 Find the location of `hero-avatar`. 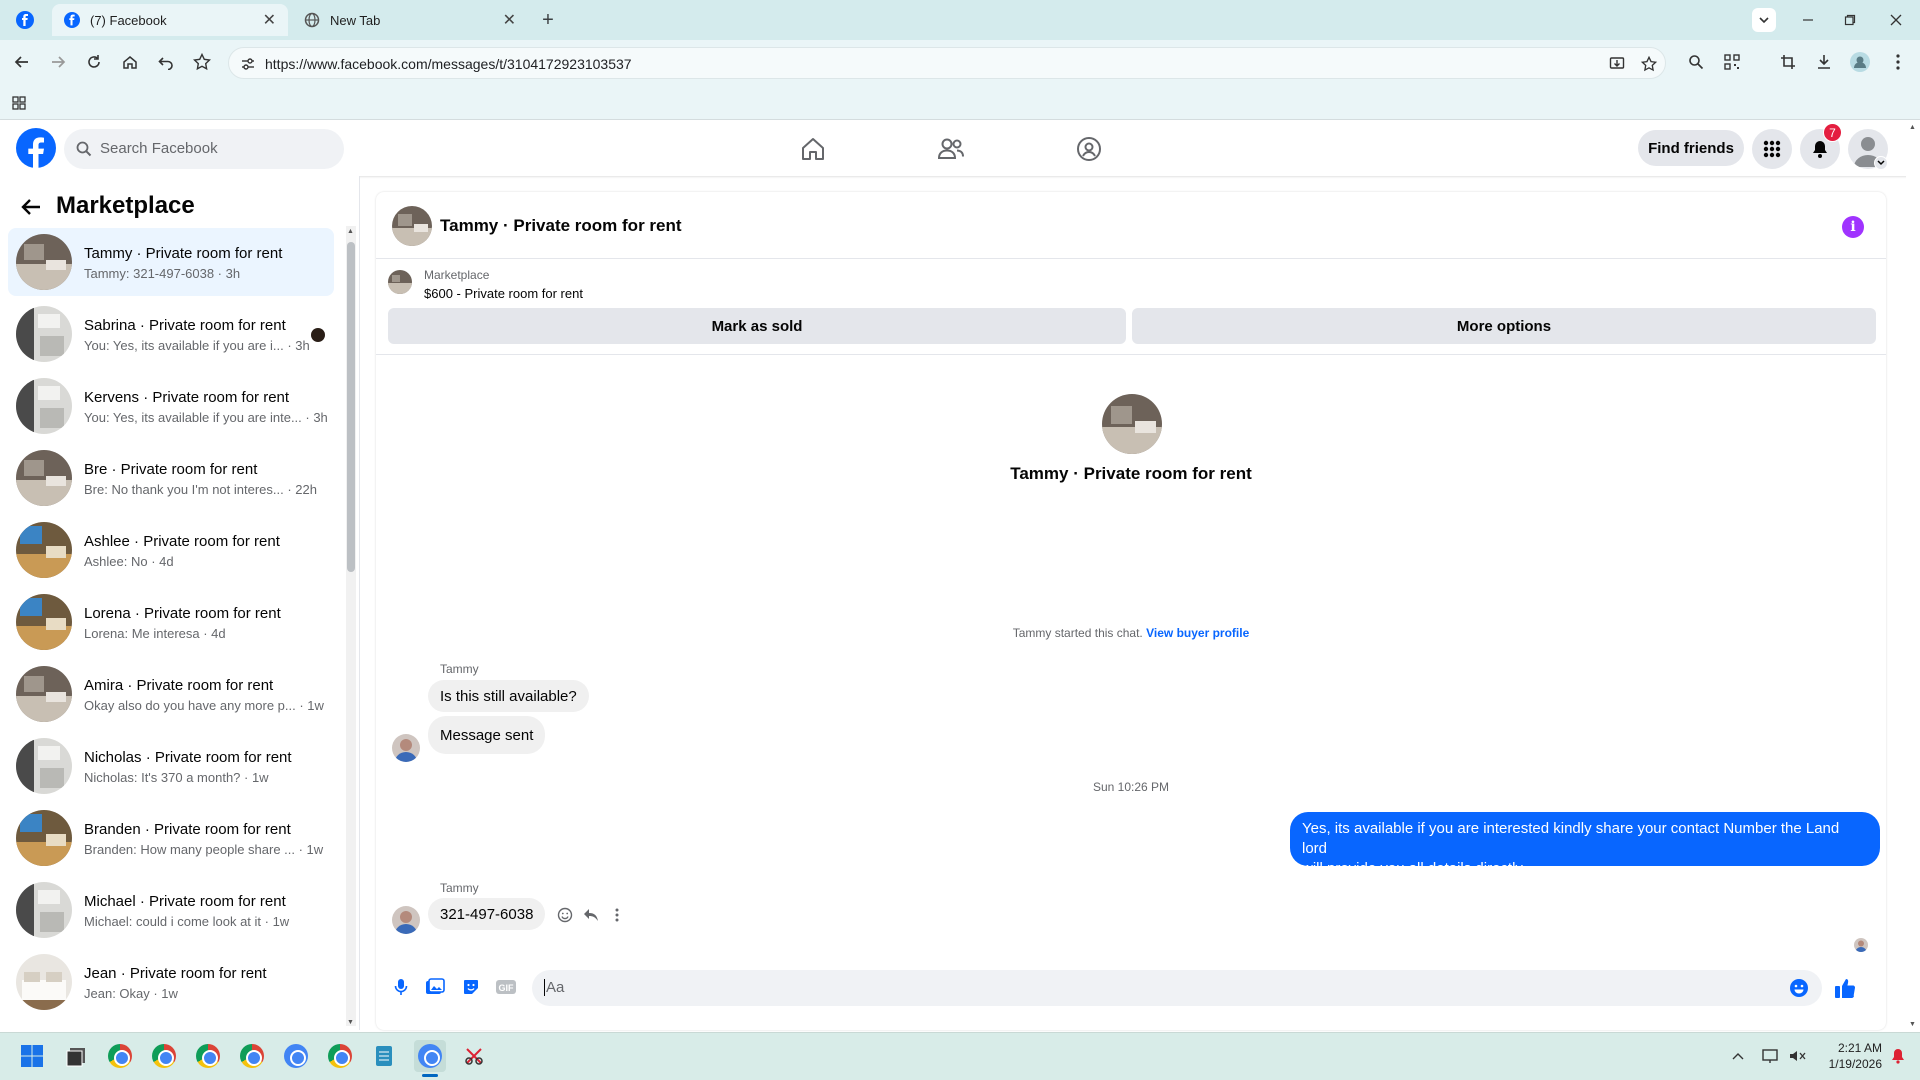

hero-avatar is located at coordinates (1132, 424).